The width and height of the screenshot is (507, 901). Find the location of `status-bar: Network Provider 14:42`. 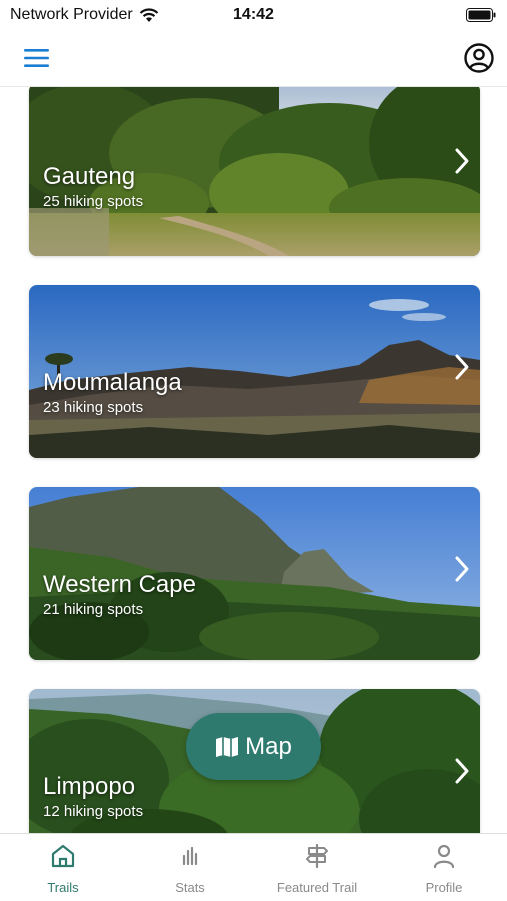

status-bar: Network Provider 14:42 is located at coordinates (253, 16).